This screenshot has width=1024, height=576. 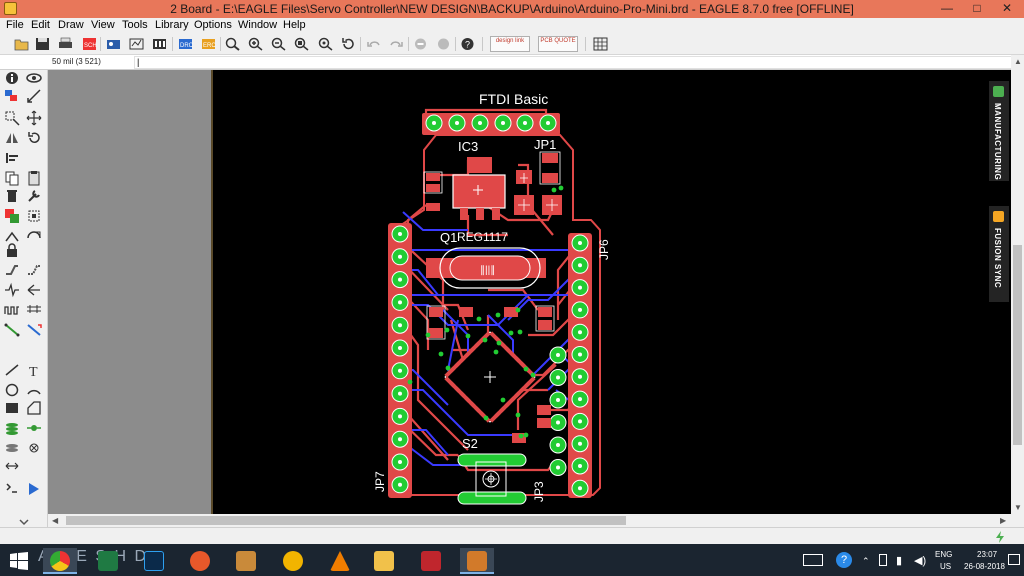 What do you see at coordinates (89, 44) in the screenshot?
I see `cam-icon: SCH` at bounding box center [89, 44].